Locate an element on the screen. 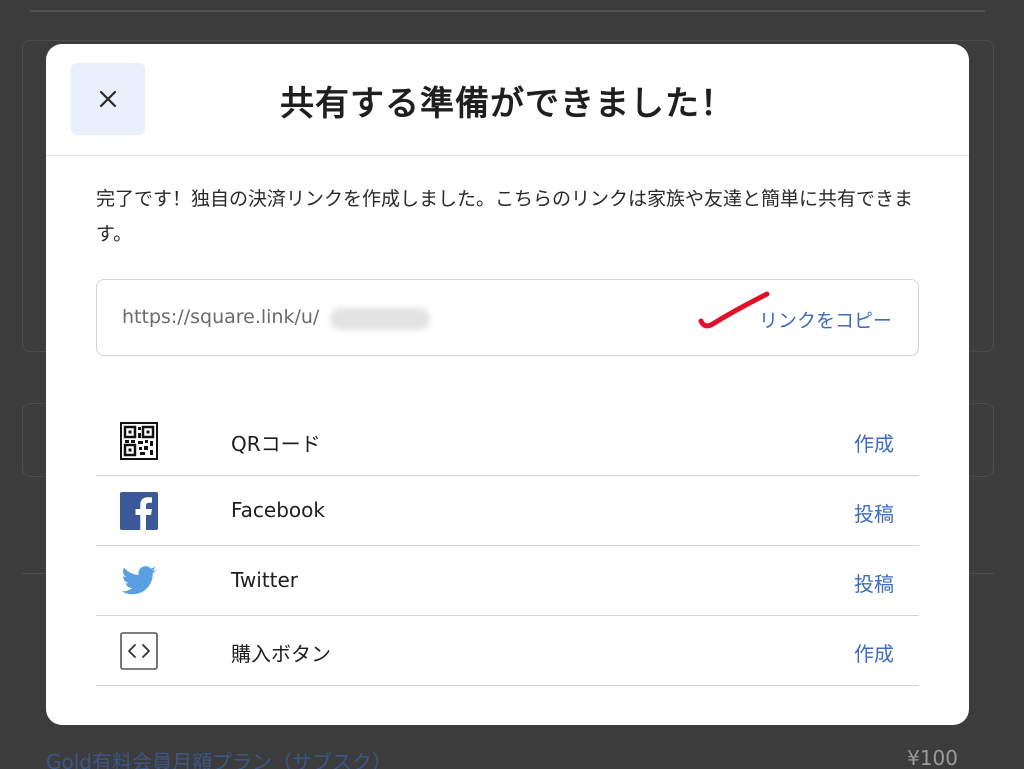  background-plan-name: Gold有料会員月額プラン（サブスク） is located at coordinates (219, 759).